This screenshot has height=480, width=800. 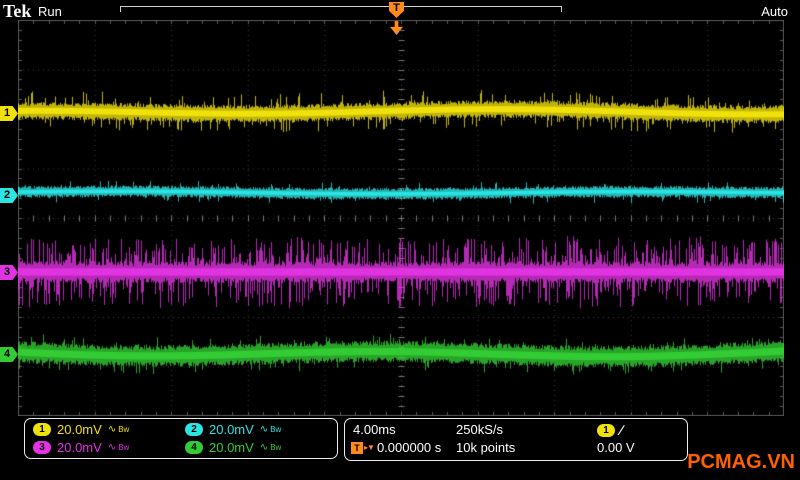 I want to click on tek-logo: Tek, so click(x=17, y=11).